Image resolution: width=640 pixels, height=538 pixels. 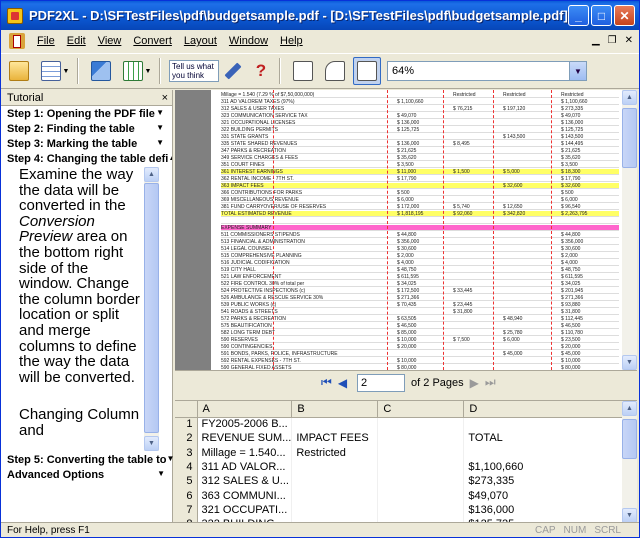 What do you see at coordinates (572, 137) in the screenshot?
I see `pdf-row-value: $ 143,500` at bounding box center [572, 137].